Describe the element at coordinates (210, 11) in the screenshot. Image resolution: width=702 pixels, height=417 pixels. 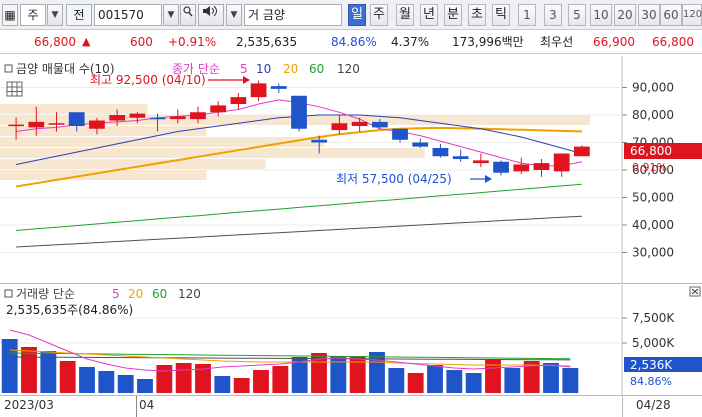
I see `speaker-glyph` at that location.